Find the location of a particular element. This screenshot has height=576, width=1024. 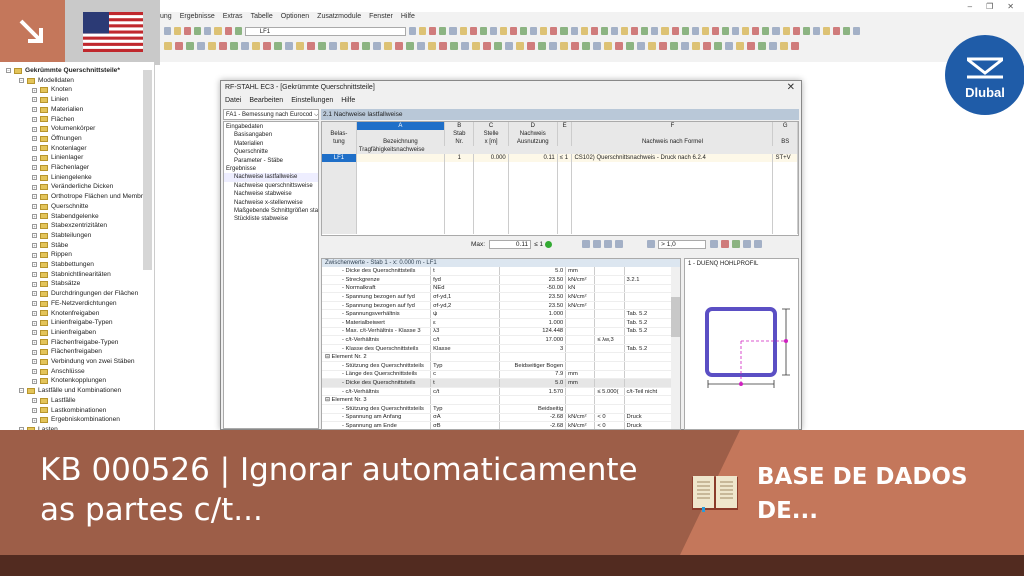

dialog-menu-item: Bearbeiten is located at coordinates (266, 100).